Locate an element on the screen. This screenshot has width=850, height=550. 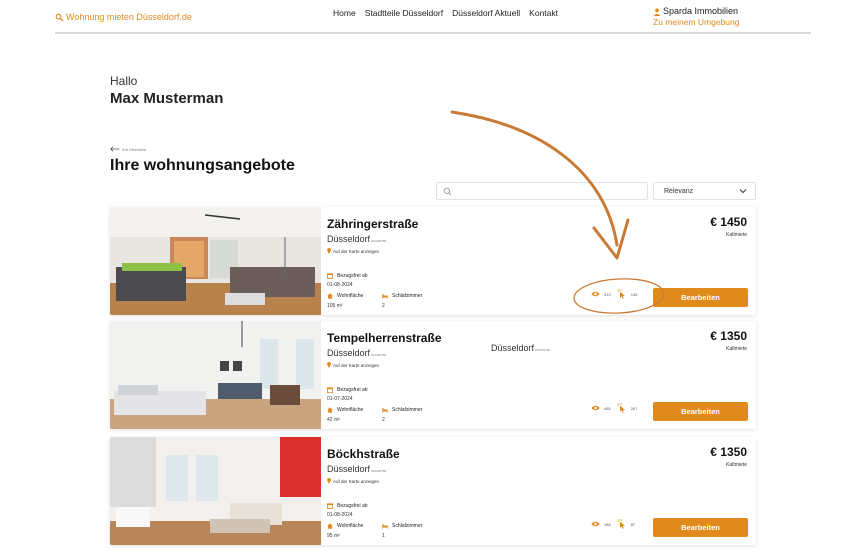
account-menu: Sparda Immobilien Zu meinem Umgebung is located at coordinates (696, 17).